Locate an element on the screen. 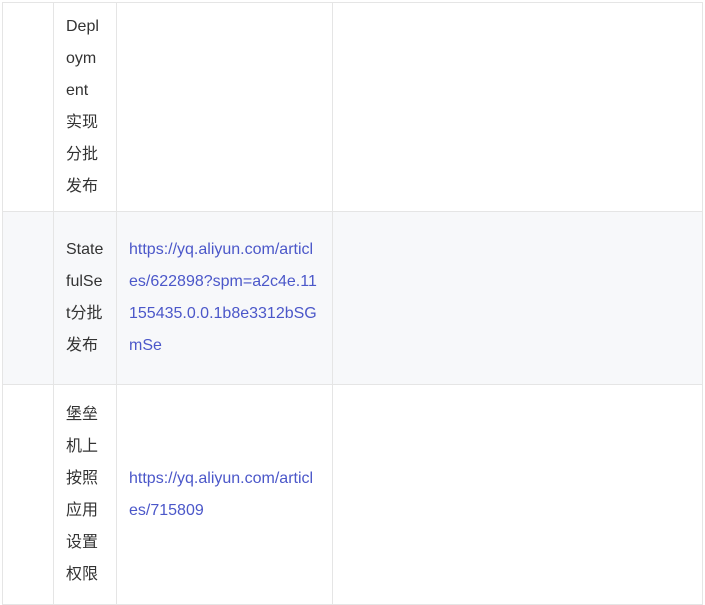 This screenshot has height=605, width=705. article-link: https://yq.aliyun.com/articles/715809 is located at coordinates (221, 494).